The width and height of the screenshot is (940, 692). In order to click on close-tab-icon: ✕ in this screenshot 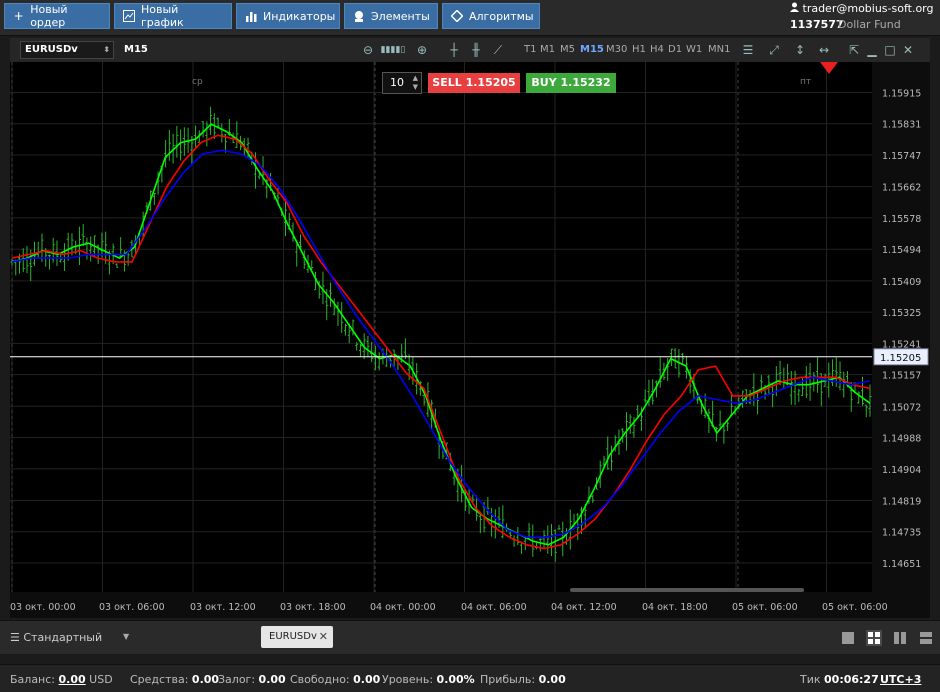, I will do `click(323, 637)`.